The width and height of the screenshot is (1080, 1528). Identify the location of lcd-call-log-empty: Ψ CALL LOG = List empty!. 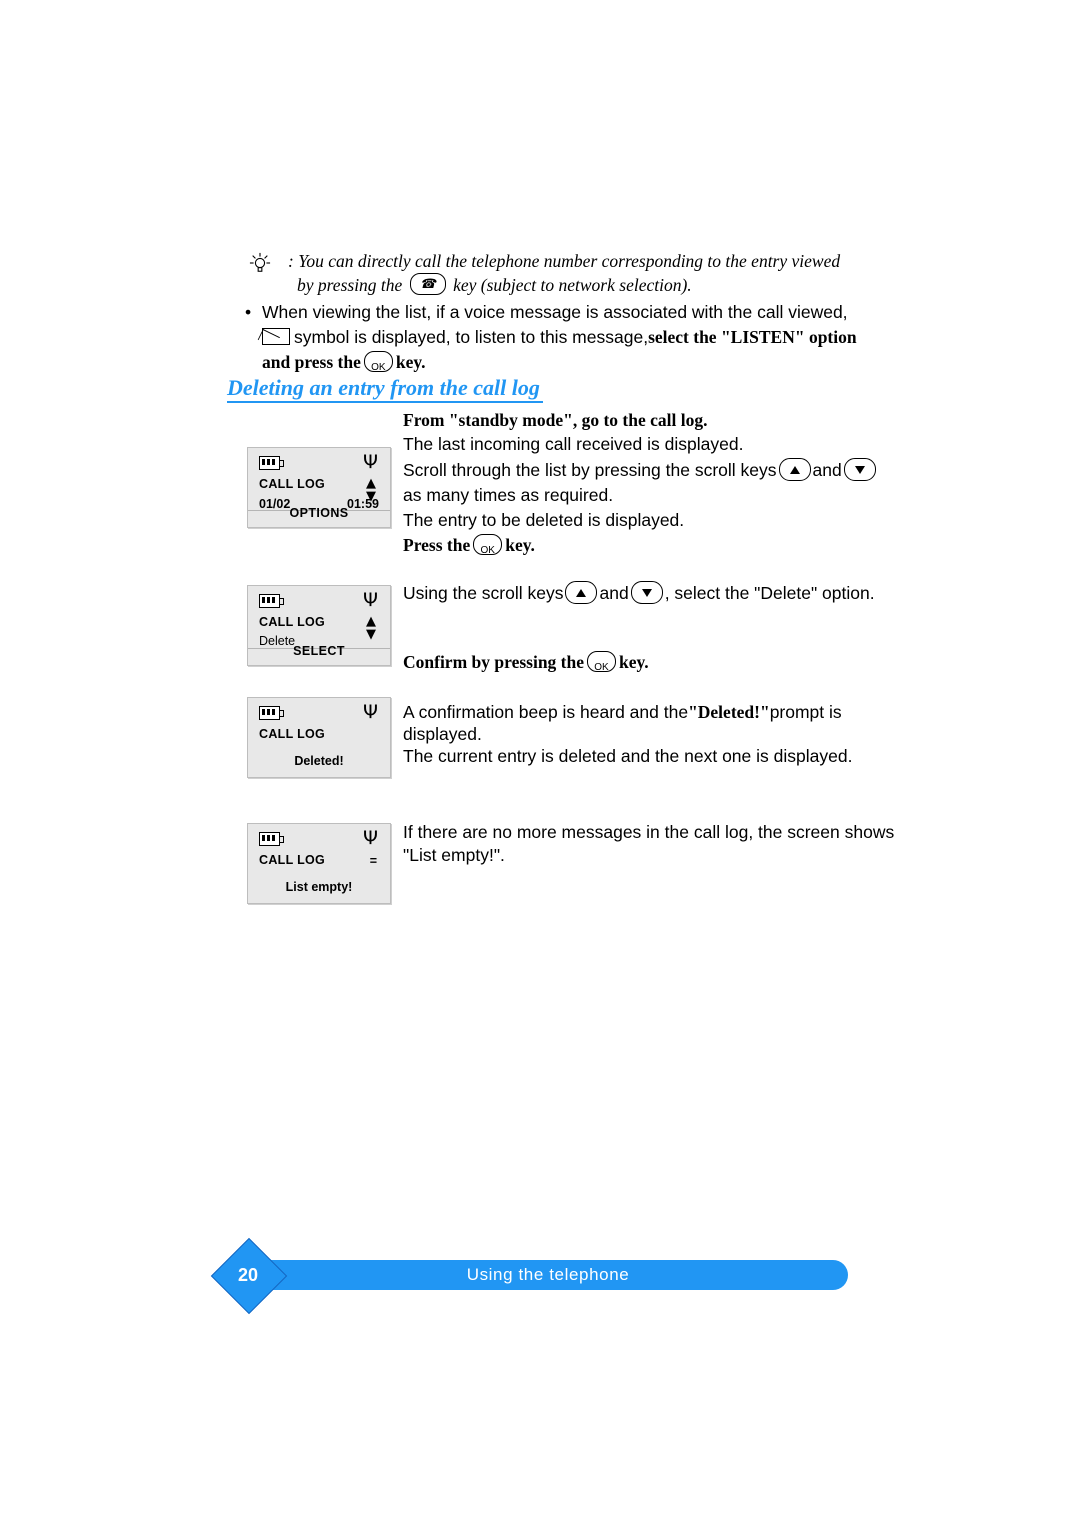
(319, 863).